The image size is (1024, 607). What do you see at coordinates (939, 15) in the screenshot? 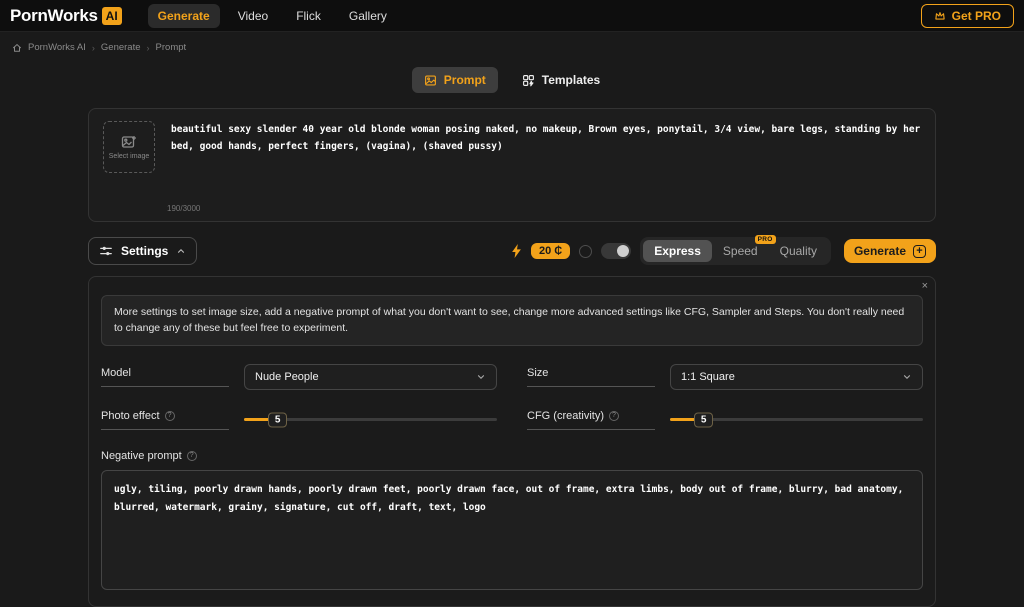
I see `crown-icon` at bounding box center [939, 15].